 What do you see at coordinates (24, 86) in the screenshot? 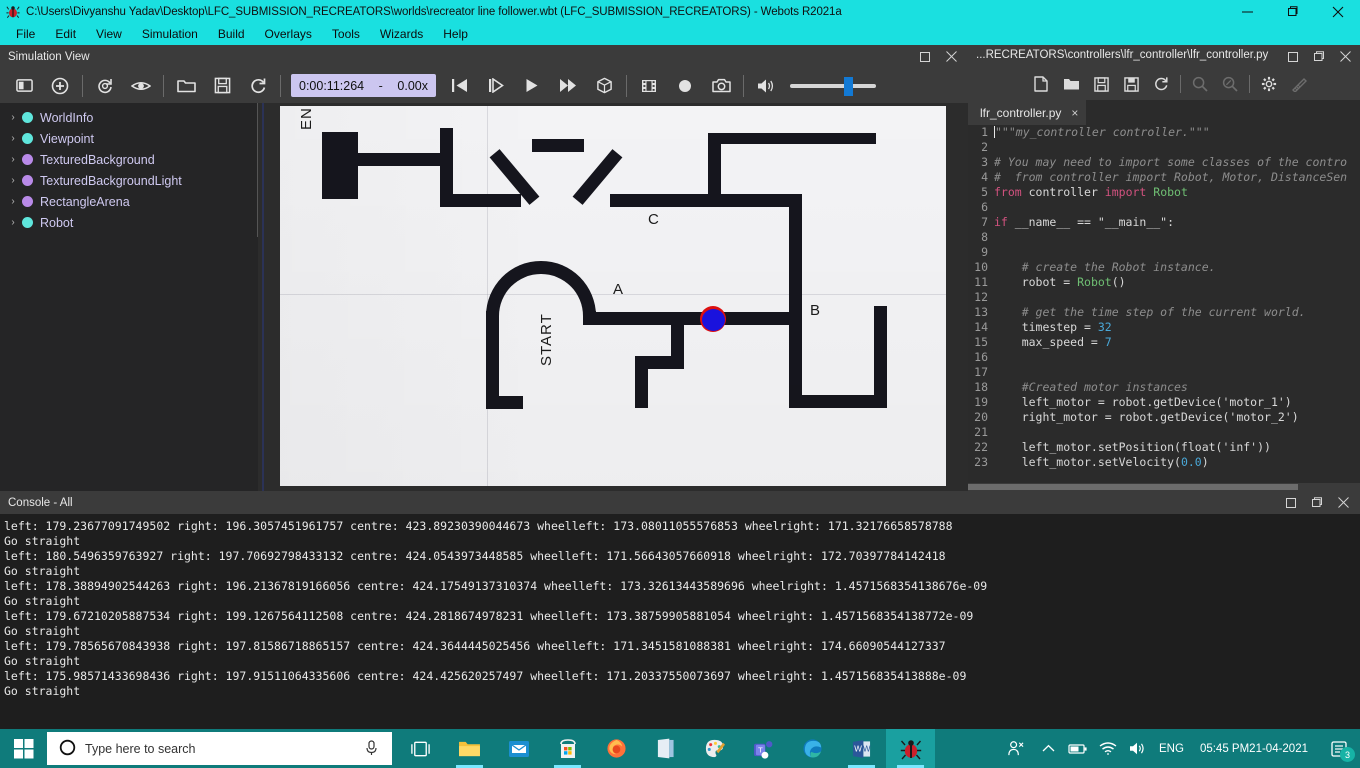
I see `toggle-sidebar-icon` at bounding box center [24, 86].